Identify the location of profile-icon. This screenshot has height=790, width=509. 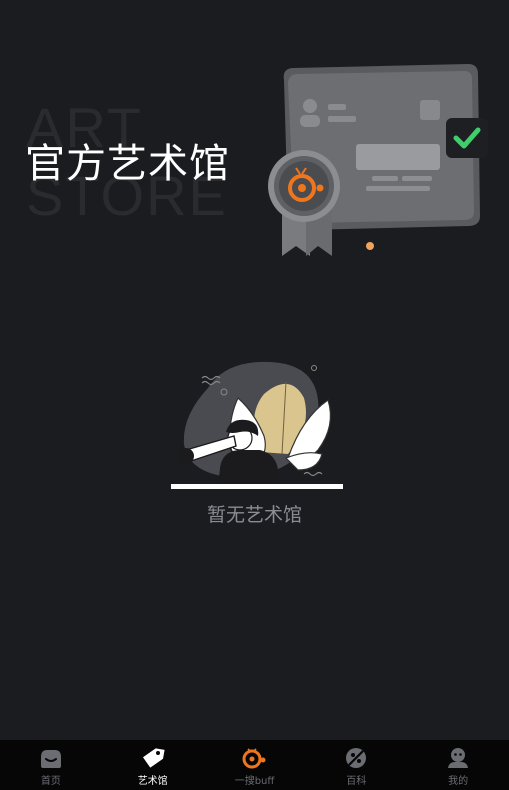
(458, 758).